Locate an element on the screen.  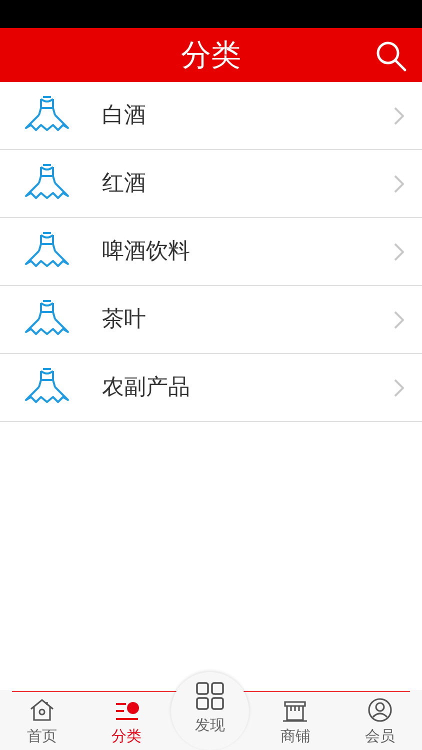
storefront-icon is located at coordinates (295, 711).